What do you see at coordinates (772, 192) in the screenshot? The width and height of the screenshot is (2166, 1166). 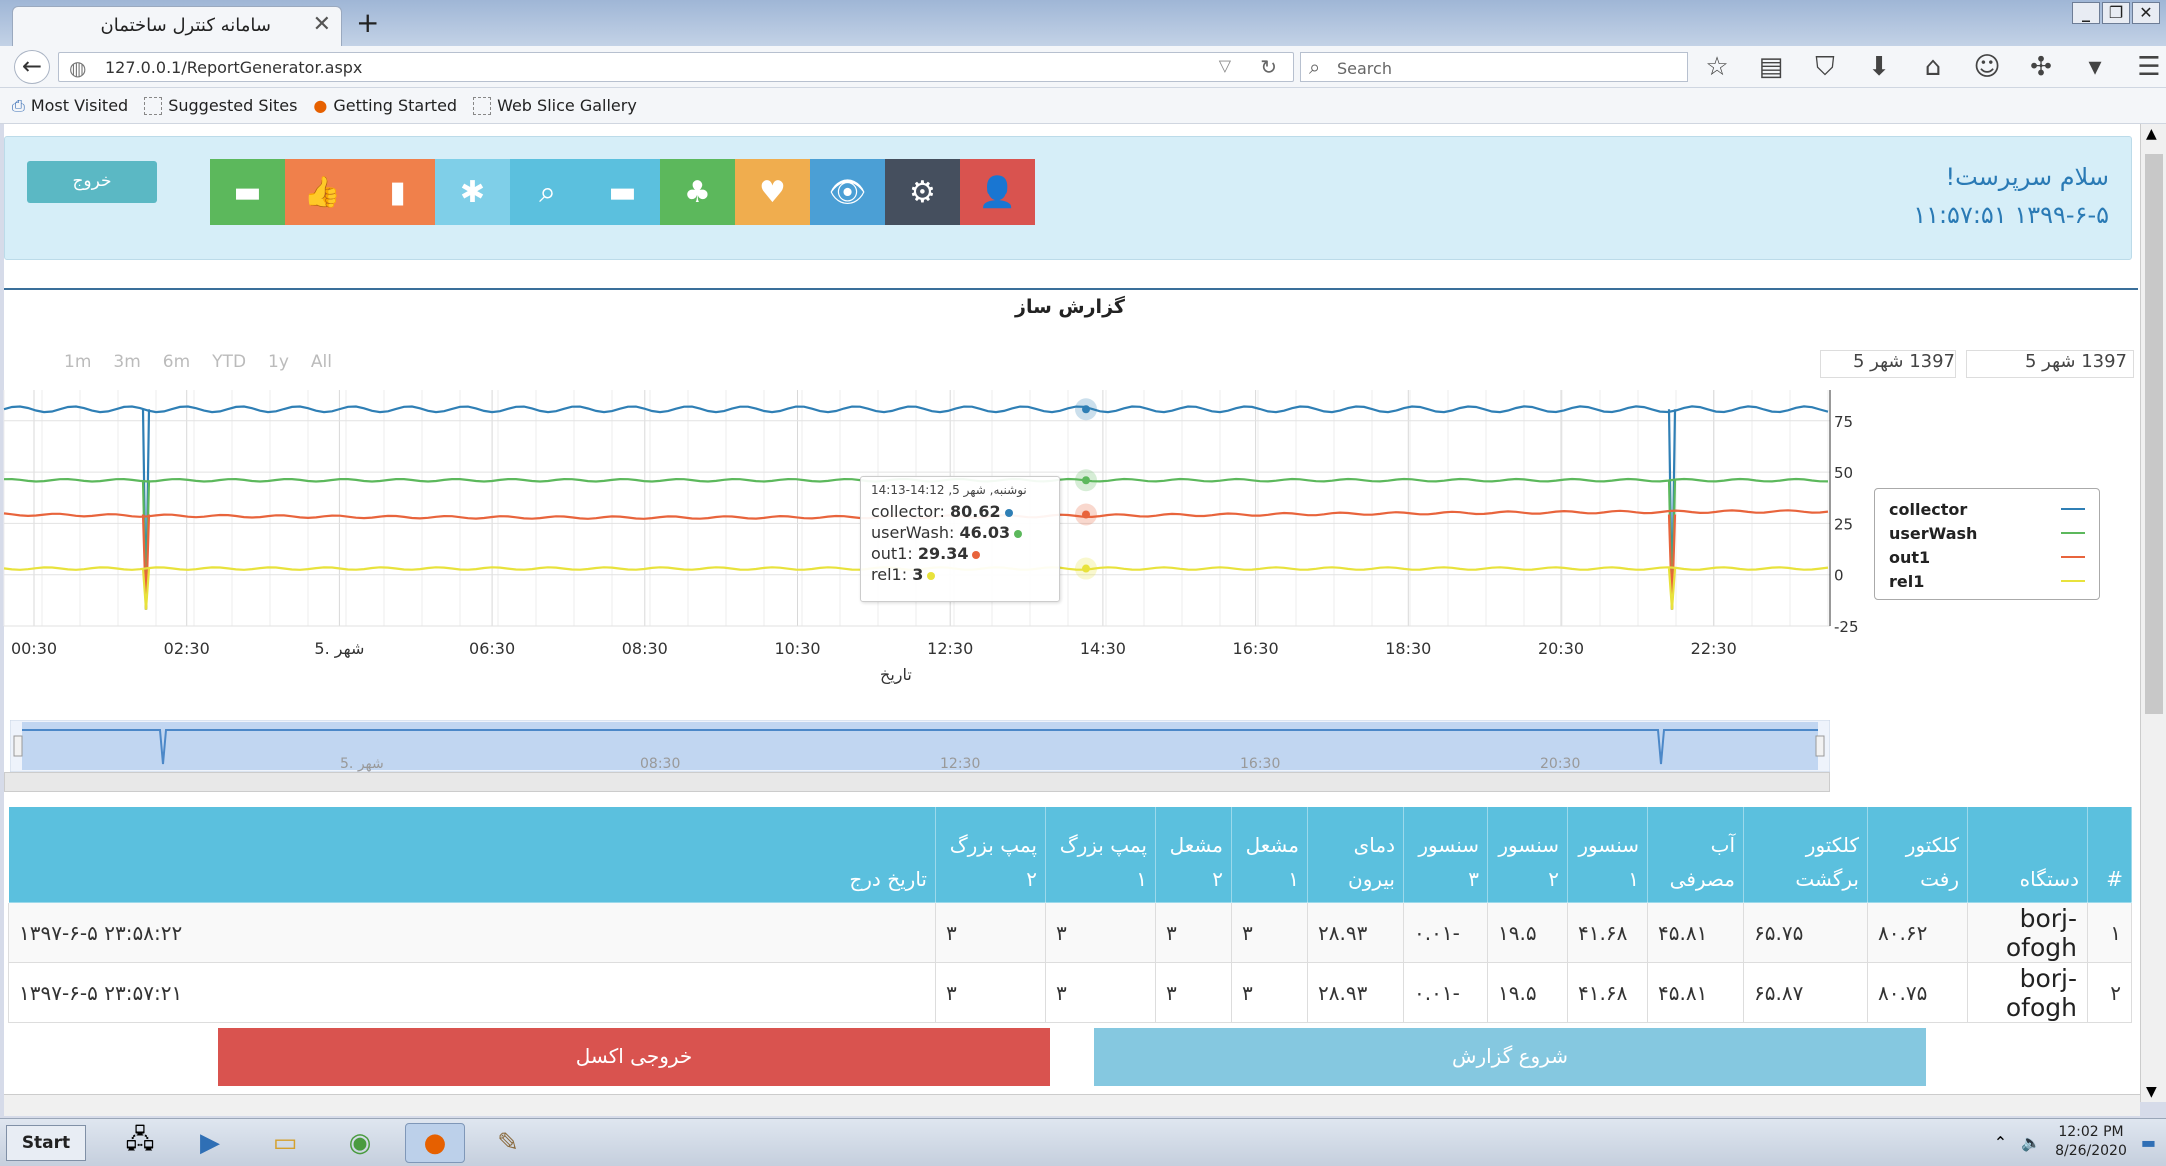 I see `heartbeat-icon: ♥` at bounding box center [772, 192].